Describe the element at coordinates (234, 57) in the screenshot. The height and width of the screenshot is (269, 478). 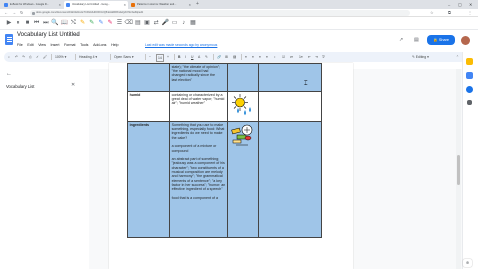
I see `insert-image-icon: ▨` at that location.